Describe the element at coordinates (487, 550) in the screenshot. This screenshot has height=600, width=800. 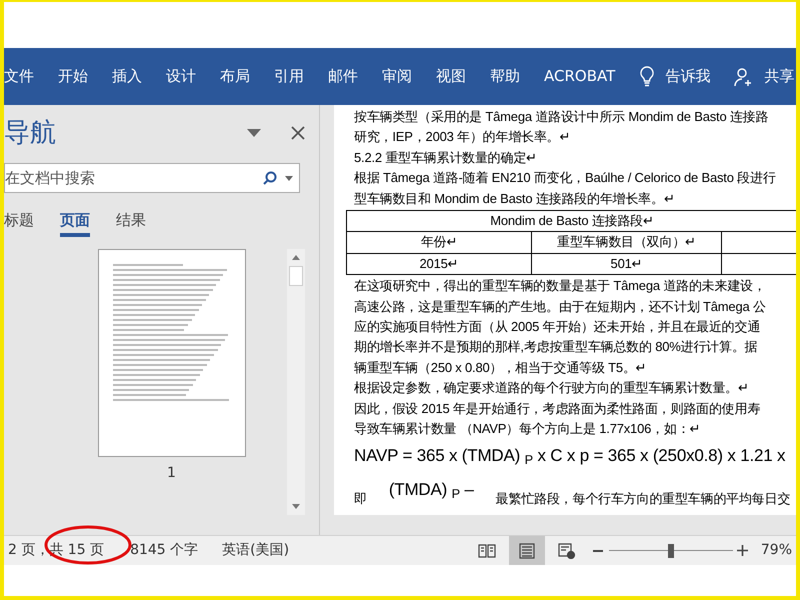
I see `book-icon` at that location.